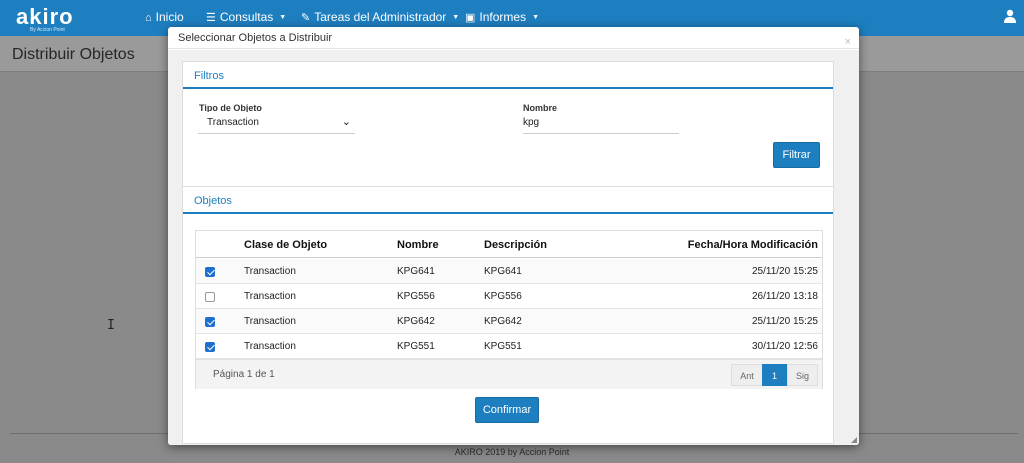  I want to click on table-pager: Página 1 de 1 Ant 1 Sig, so click(509, 374).